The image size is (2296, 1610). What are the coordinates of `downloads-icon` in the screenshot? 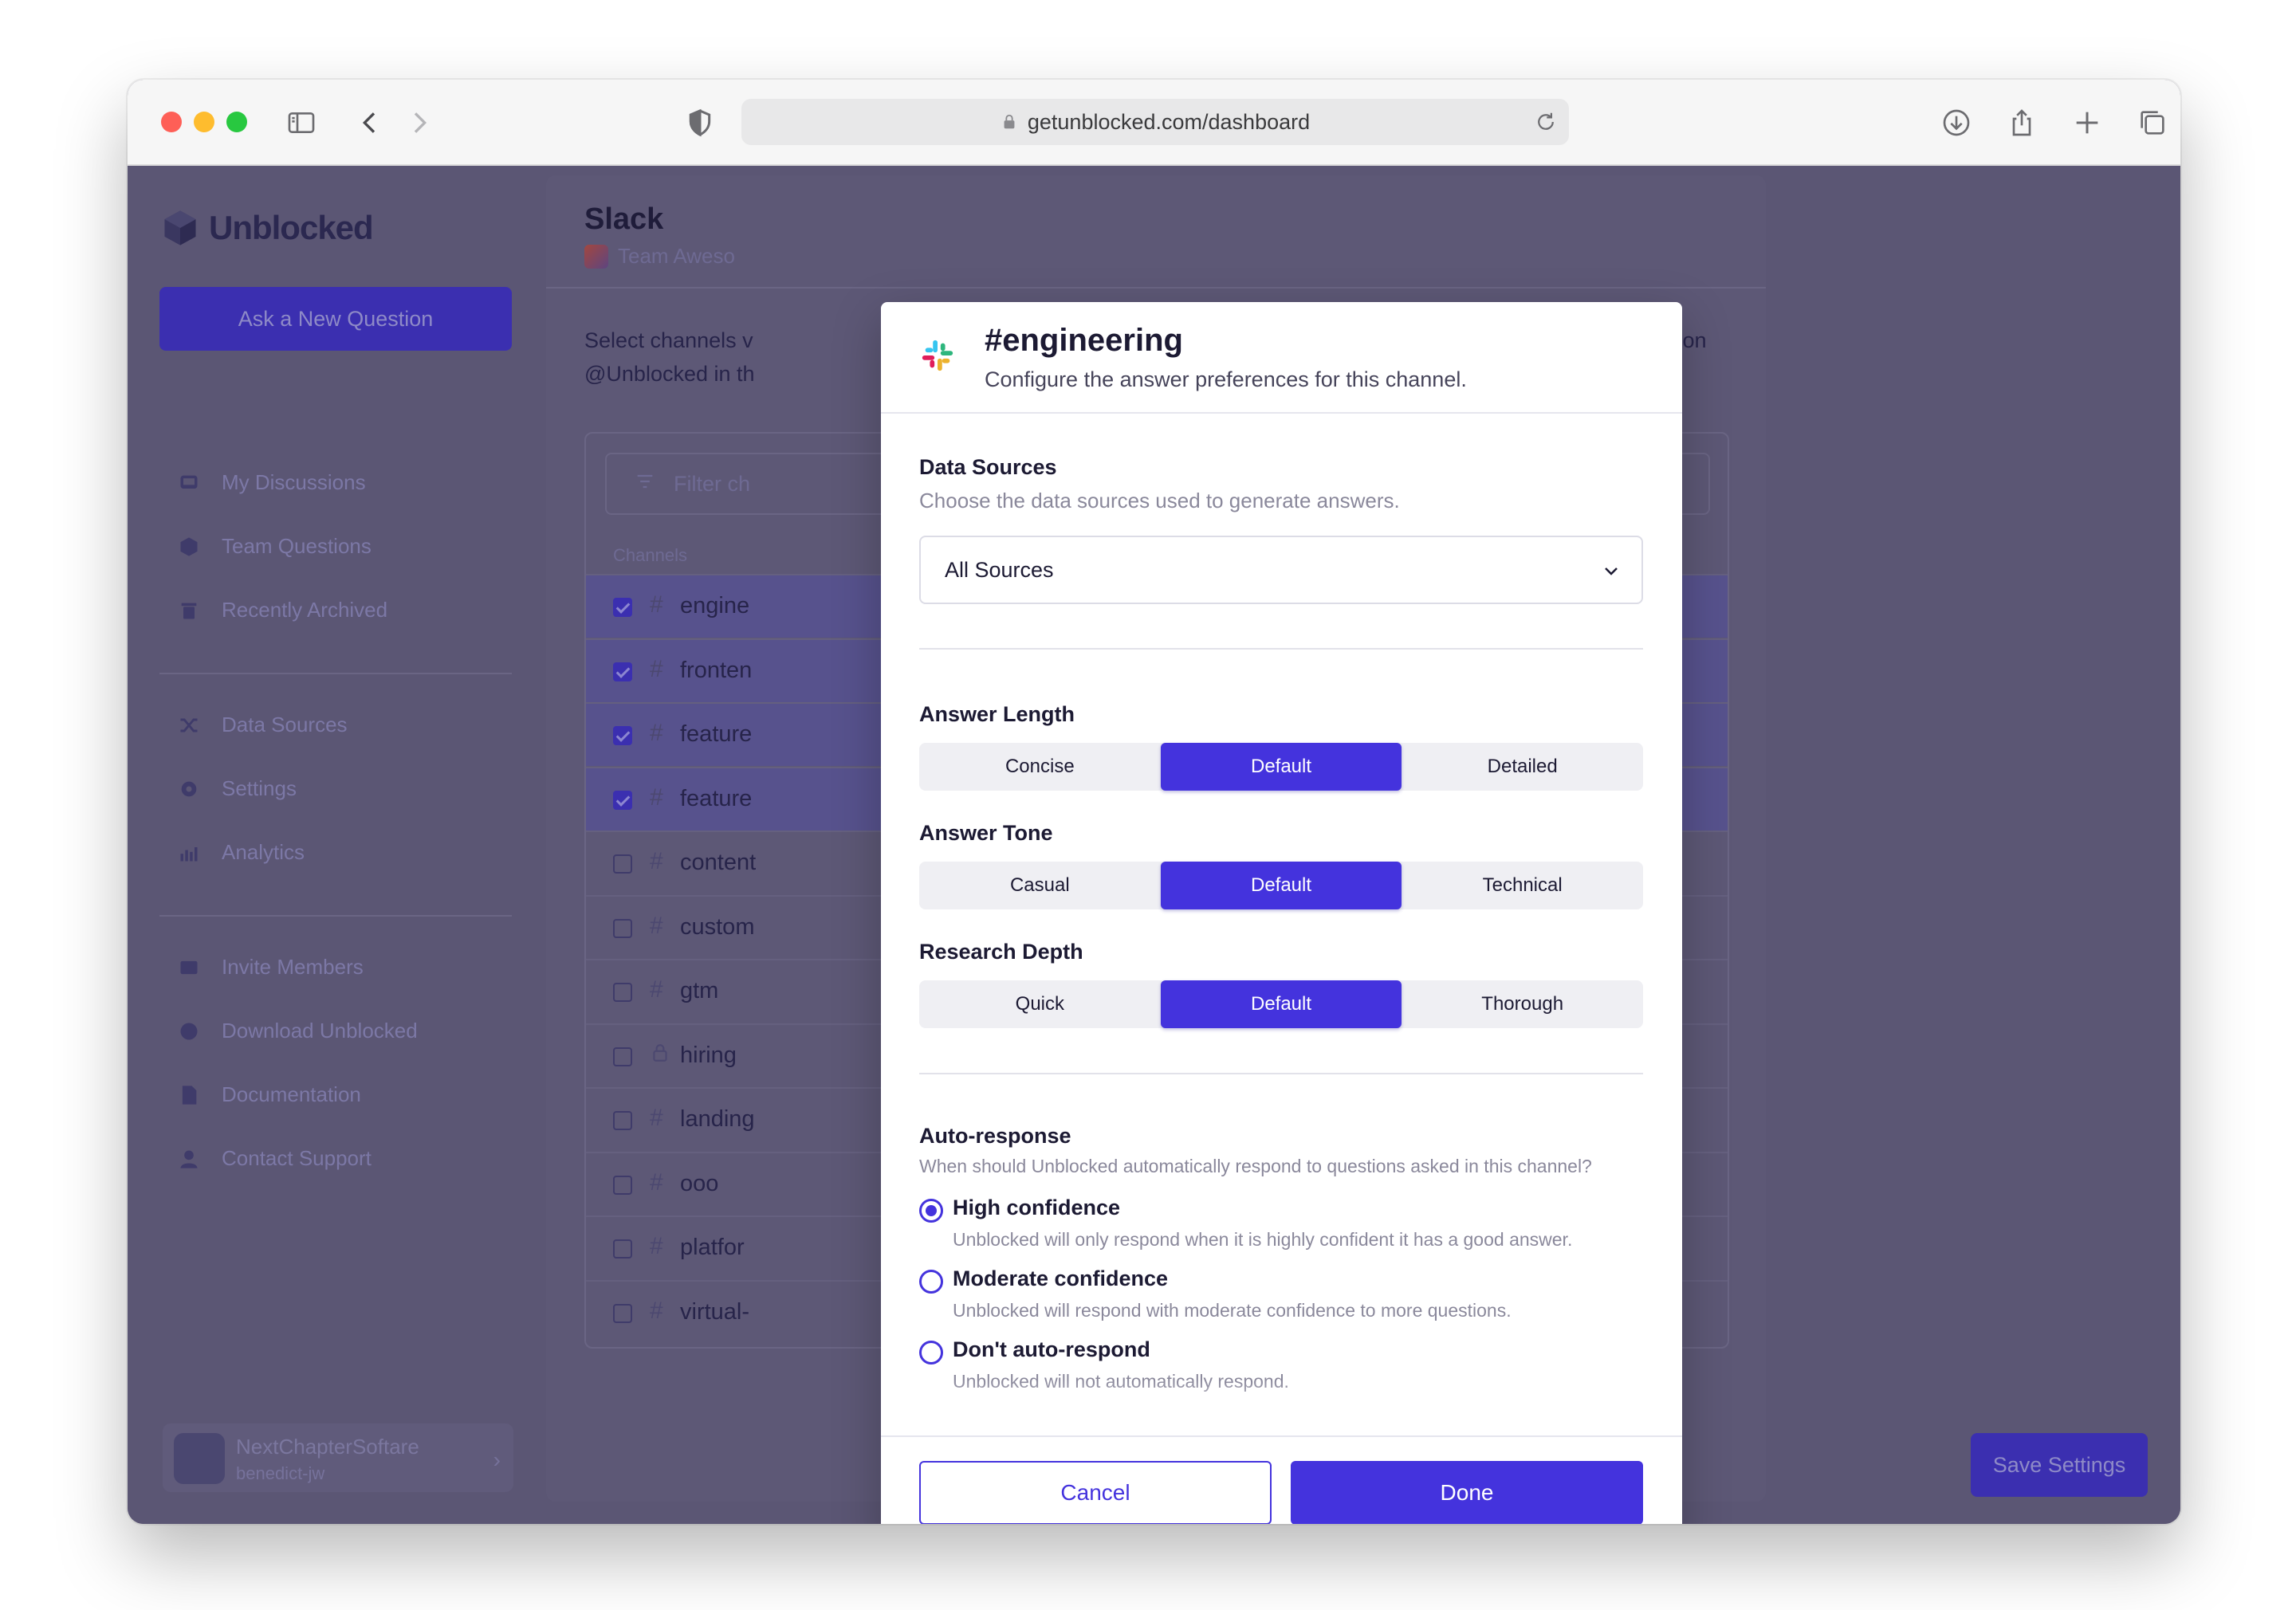 It's located at (1956, 122).